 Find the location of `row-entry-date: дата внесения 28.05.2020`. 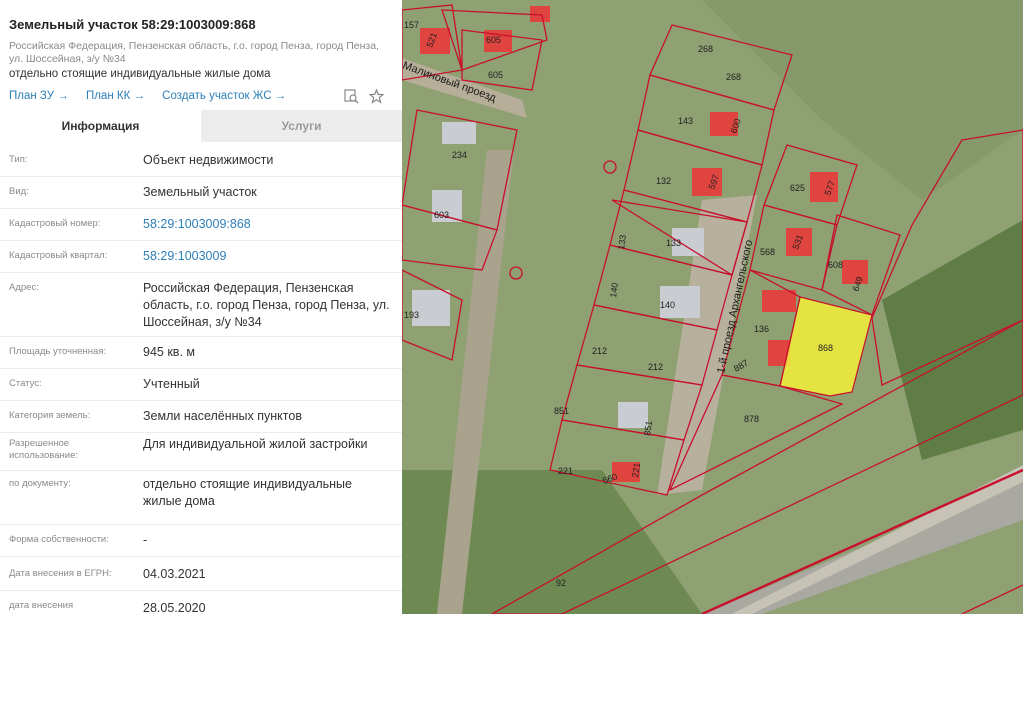

row-entry-date: дата внесения 28.05.2020 is located at coordinates (201, 602).